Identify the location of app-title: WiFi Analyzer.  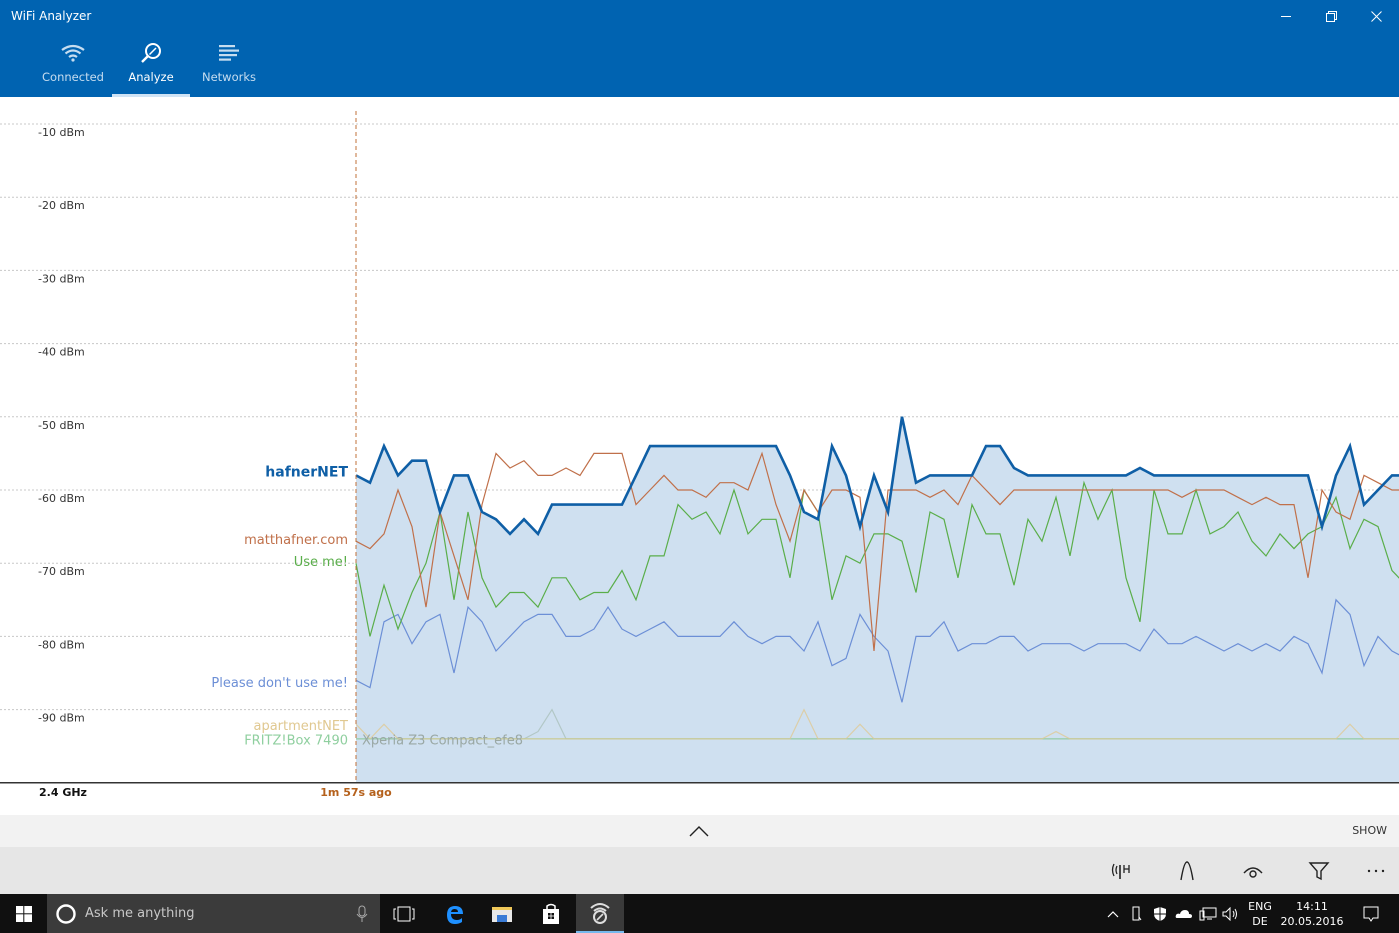
(51, 16).